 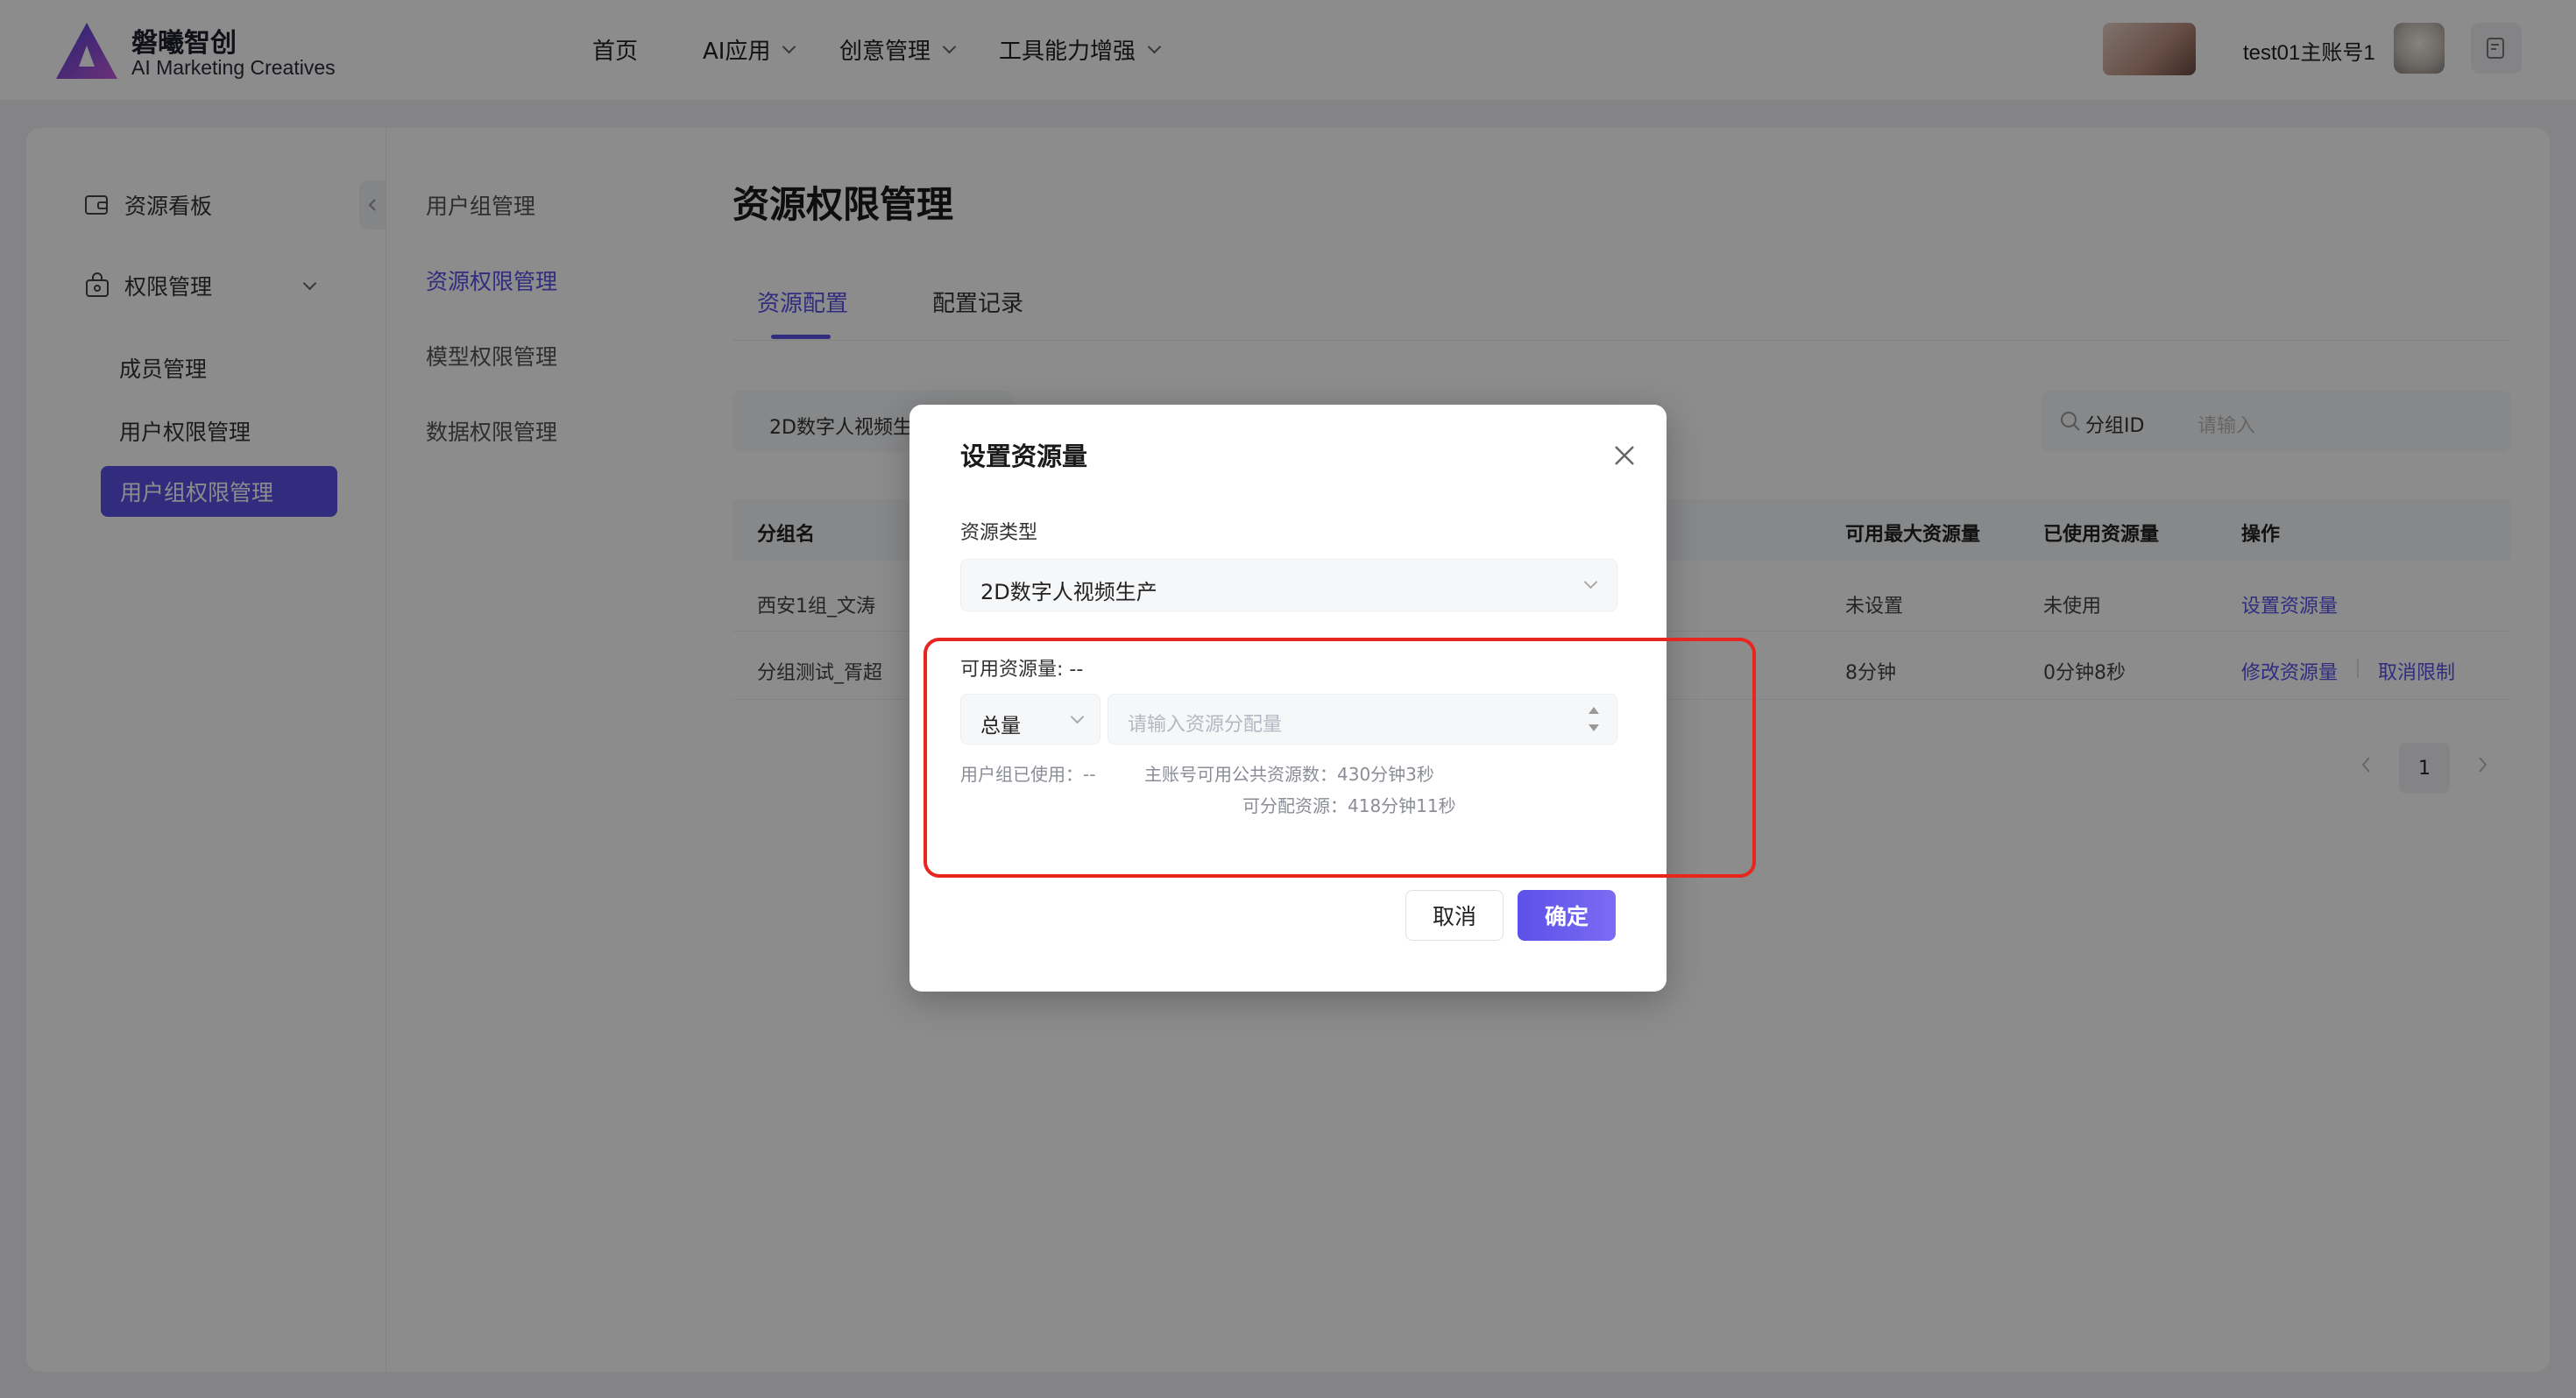 What do you see at coordinates (999, 533) in the screenshot?
I see `resource-type-label: 资源类型` at bounding box center [999, 533].